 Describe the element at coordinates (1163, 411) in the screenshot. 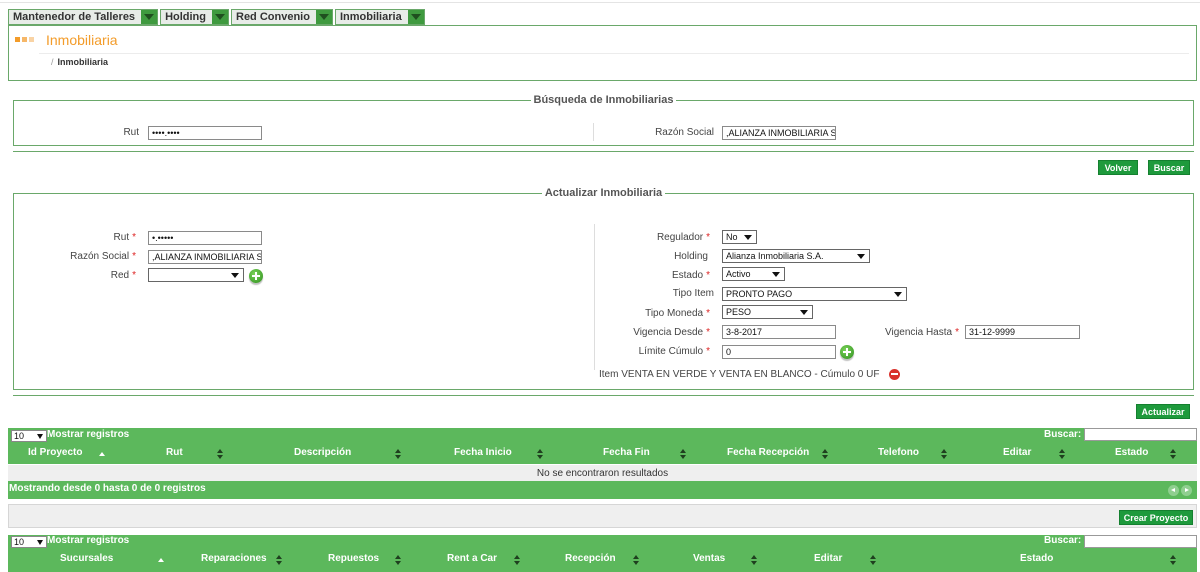

I see `update-button: Actualizar` at that location.